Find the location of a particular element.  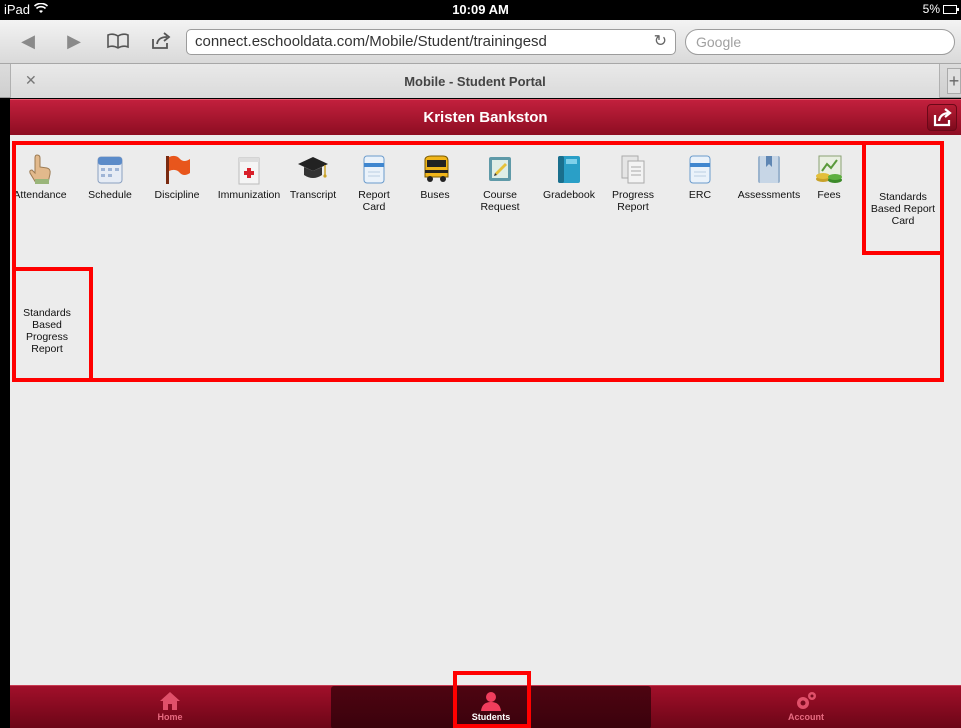

medical-kit-icon is located at coordinates (249, 171).